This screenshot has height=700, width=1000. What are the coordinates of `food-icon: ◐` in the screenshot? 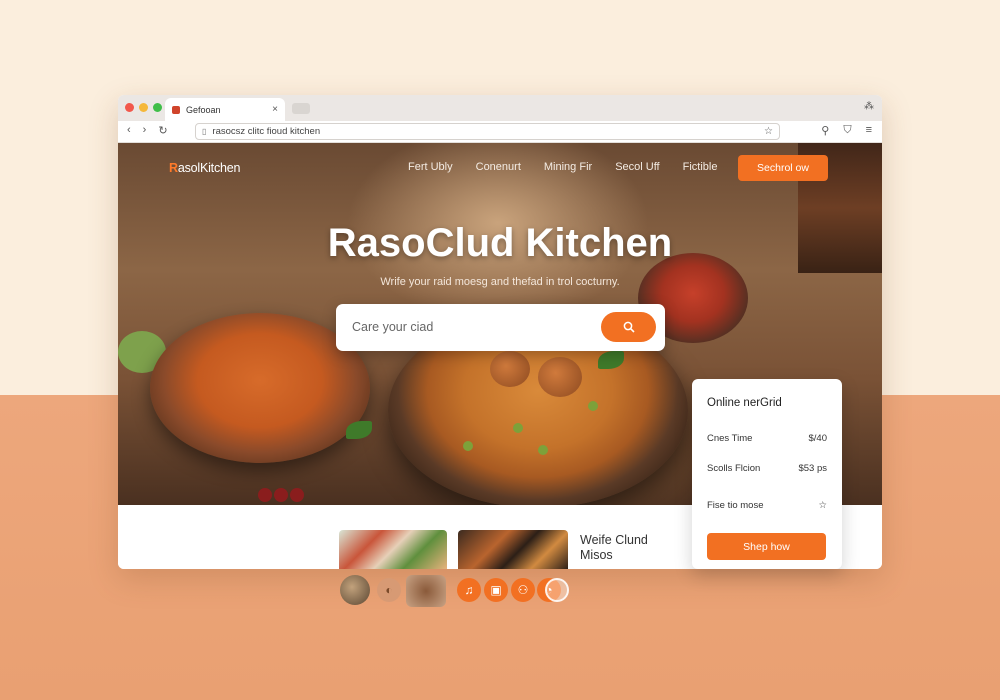 It's located at (389, 590).